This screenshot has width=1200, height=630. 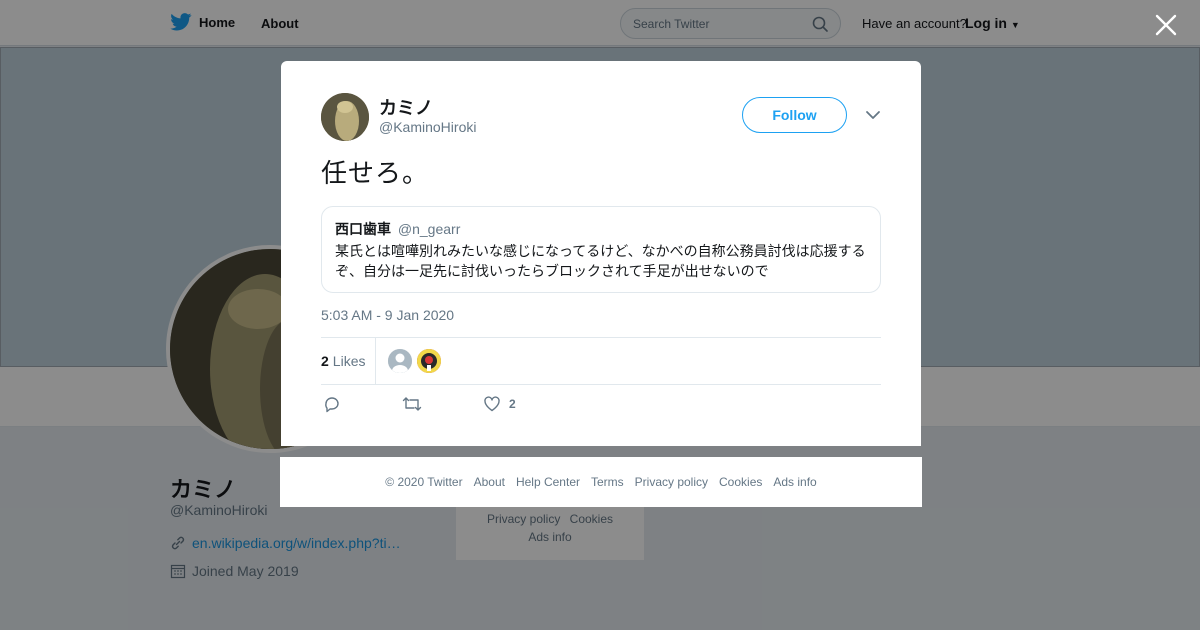 What do you see at coordinates (601, 406) in the screenshot?
I see `tweet-actions: 2` at bounding box center [601, 406].